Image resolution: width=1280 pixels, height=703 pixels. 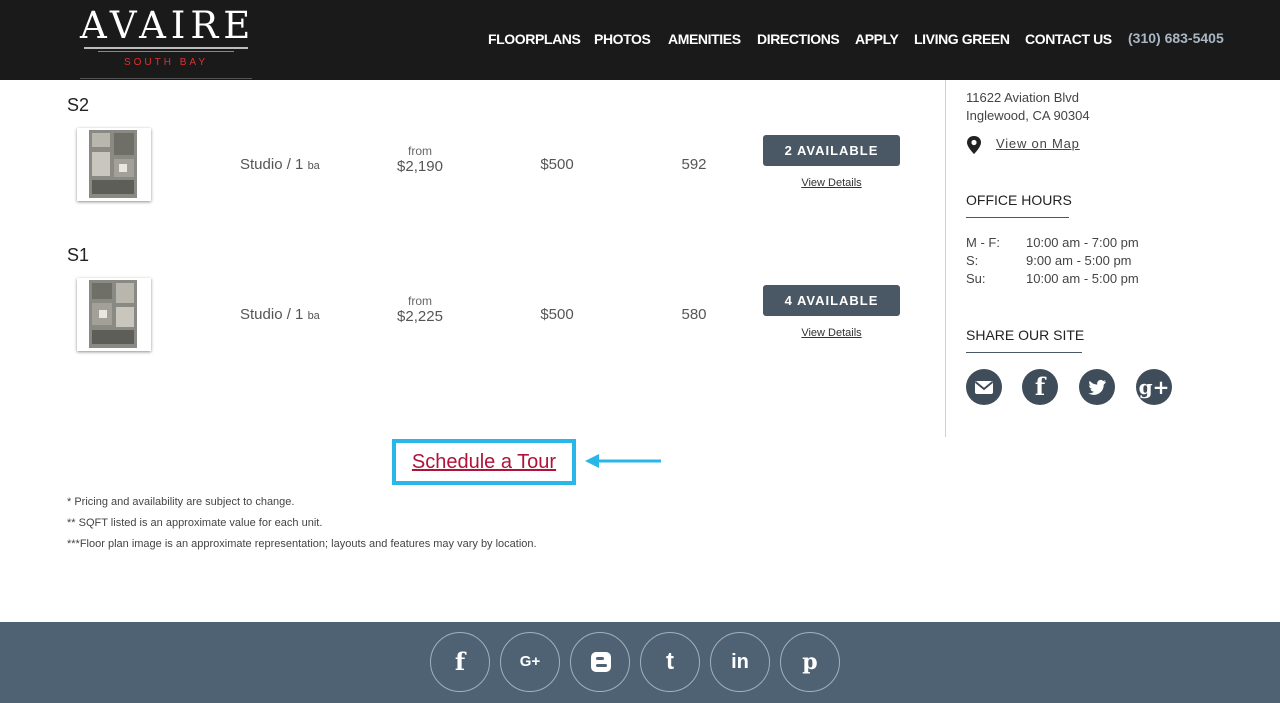 I want to click on availability-button: 2 AVAILABLE, so click(x=831, y=150).